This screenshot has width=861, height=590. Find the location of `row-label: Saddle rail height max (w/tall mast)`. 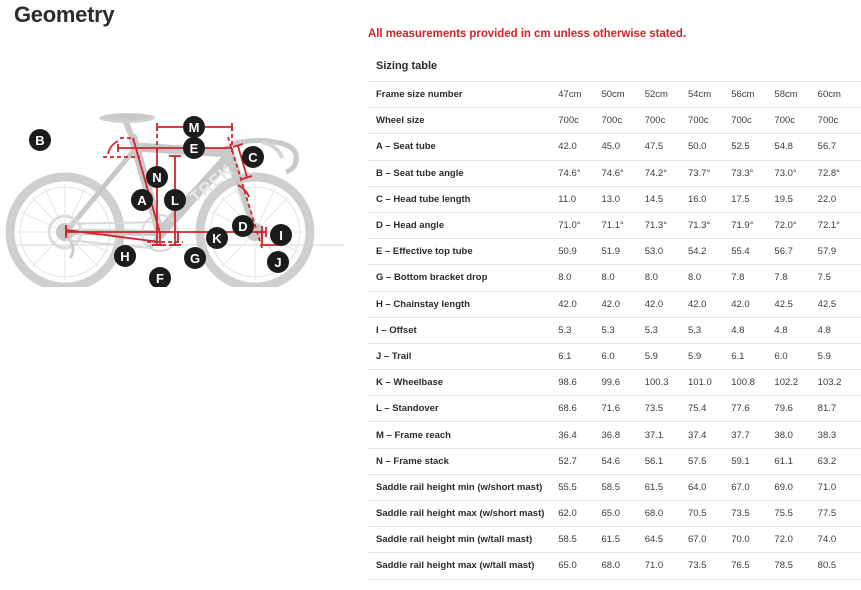

row-label: Saddle rail height max (w/tall mast) is located at coordinates (463, 566).